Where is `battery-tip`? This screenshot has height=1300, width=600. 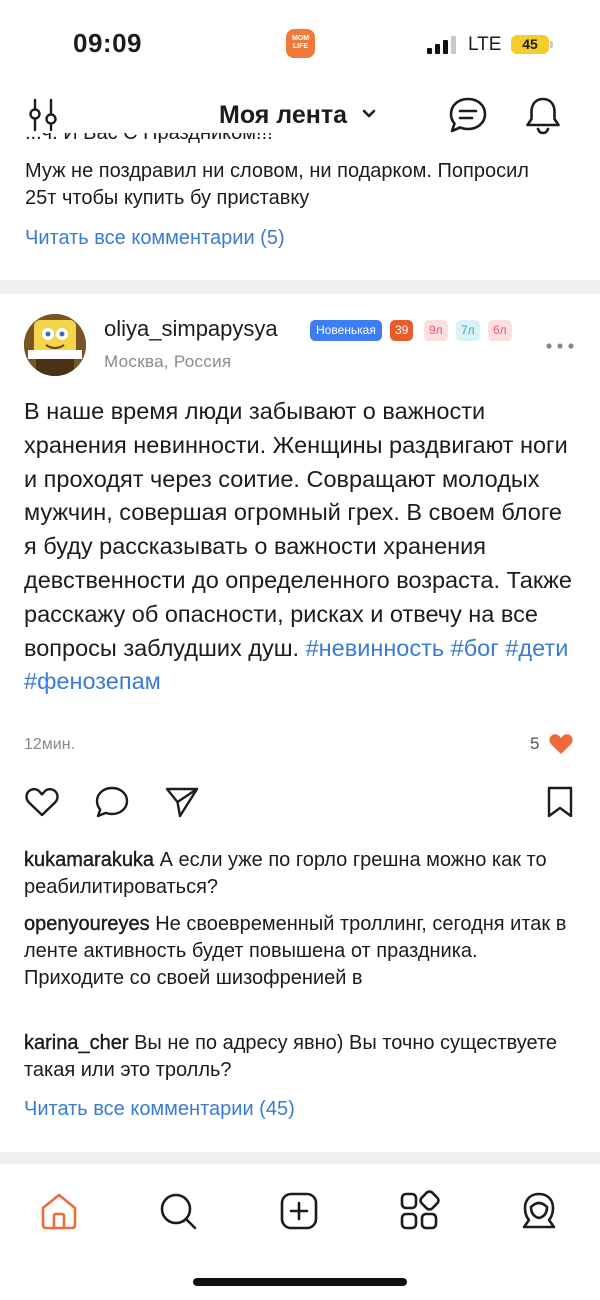
battery-tip is located at coordinates (551, 44).